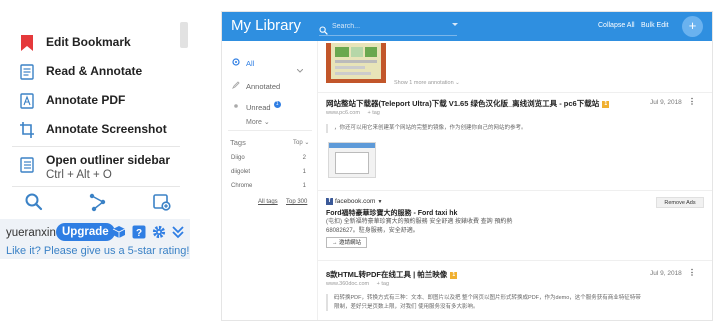 The height and width of the screenshot is (331, 720). What do you see at coordinates (162, 202) in the screenshot?
I see `library-icon` at bounding box center [162, 202].